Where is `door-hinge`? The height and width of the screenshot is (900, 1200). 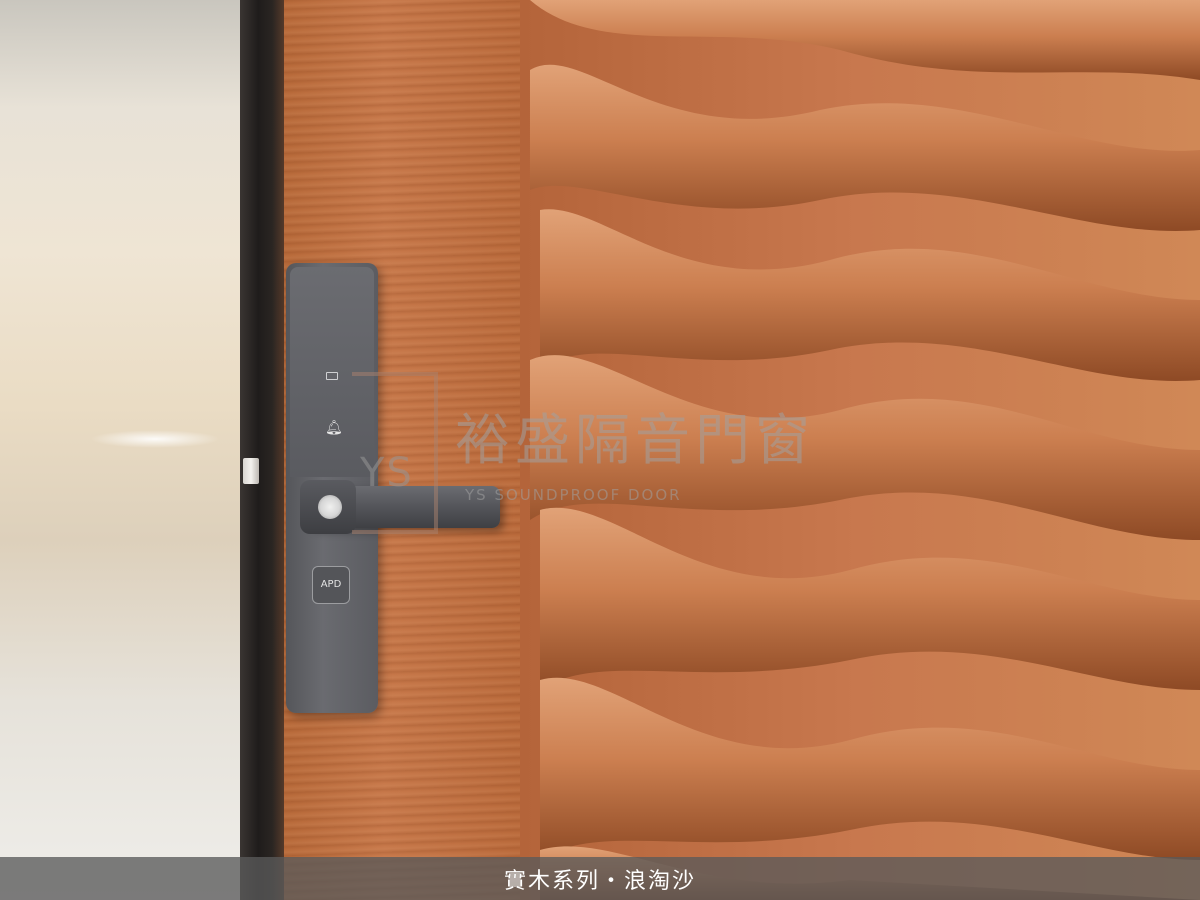 door-hinge is located at coordinates (251, 471).